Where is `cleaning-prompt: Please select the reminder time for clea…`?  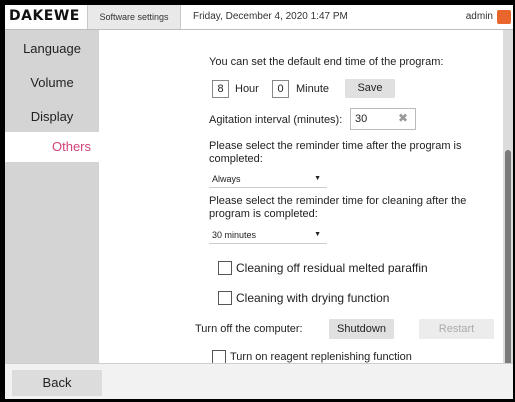
cleaning-prompt: Please select the reminder time for clea… is located at coordinates (338, 207).